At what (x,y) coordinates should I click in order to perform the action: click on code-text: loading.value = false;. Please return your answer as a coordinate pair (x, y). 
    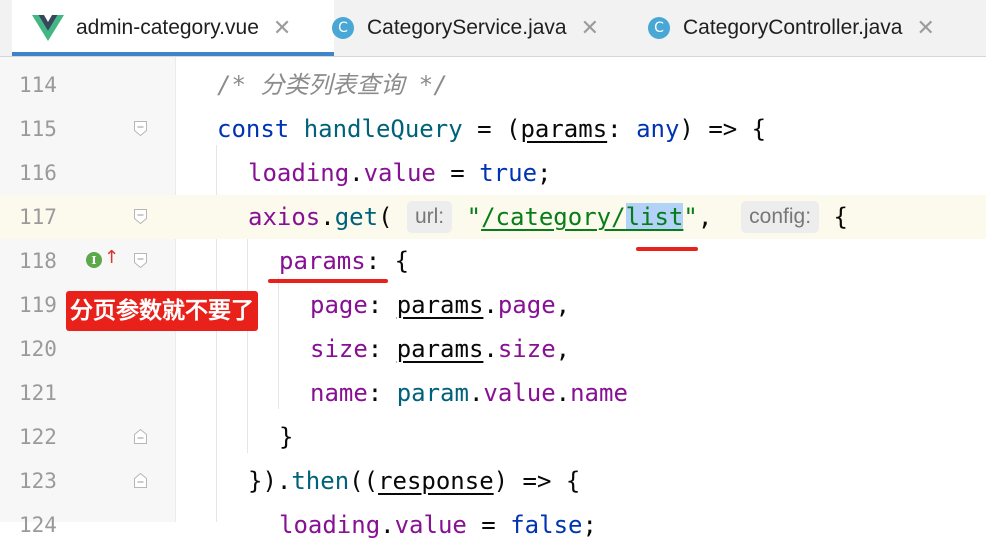
    Looking at the image, I should click on (438, 525).